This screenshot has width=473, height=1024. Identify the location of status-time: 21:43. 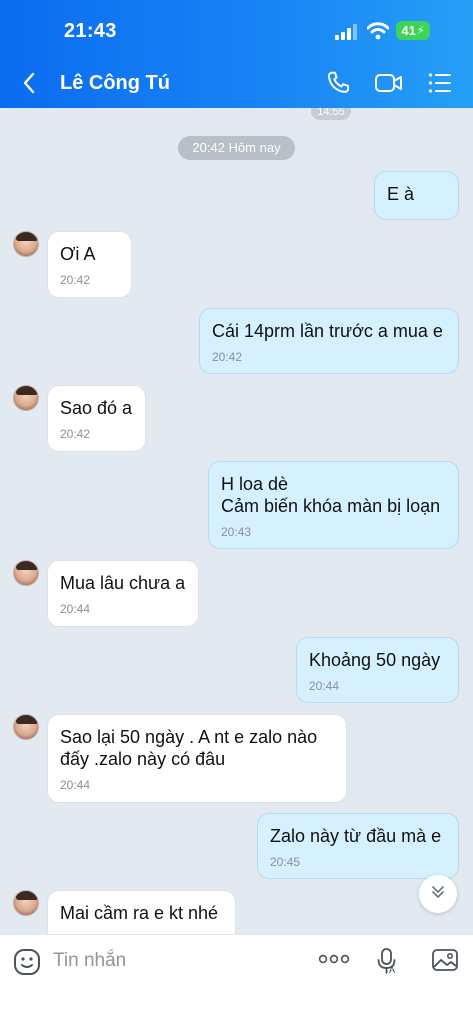
(90, 31).